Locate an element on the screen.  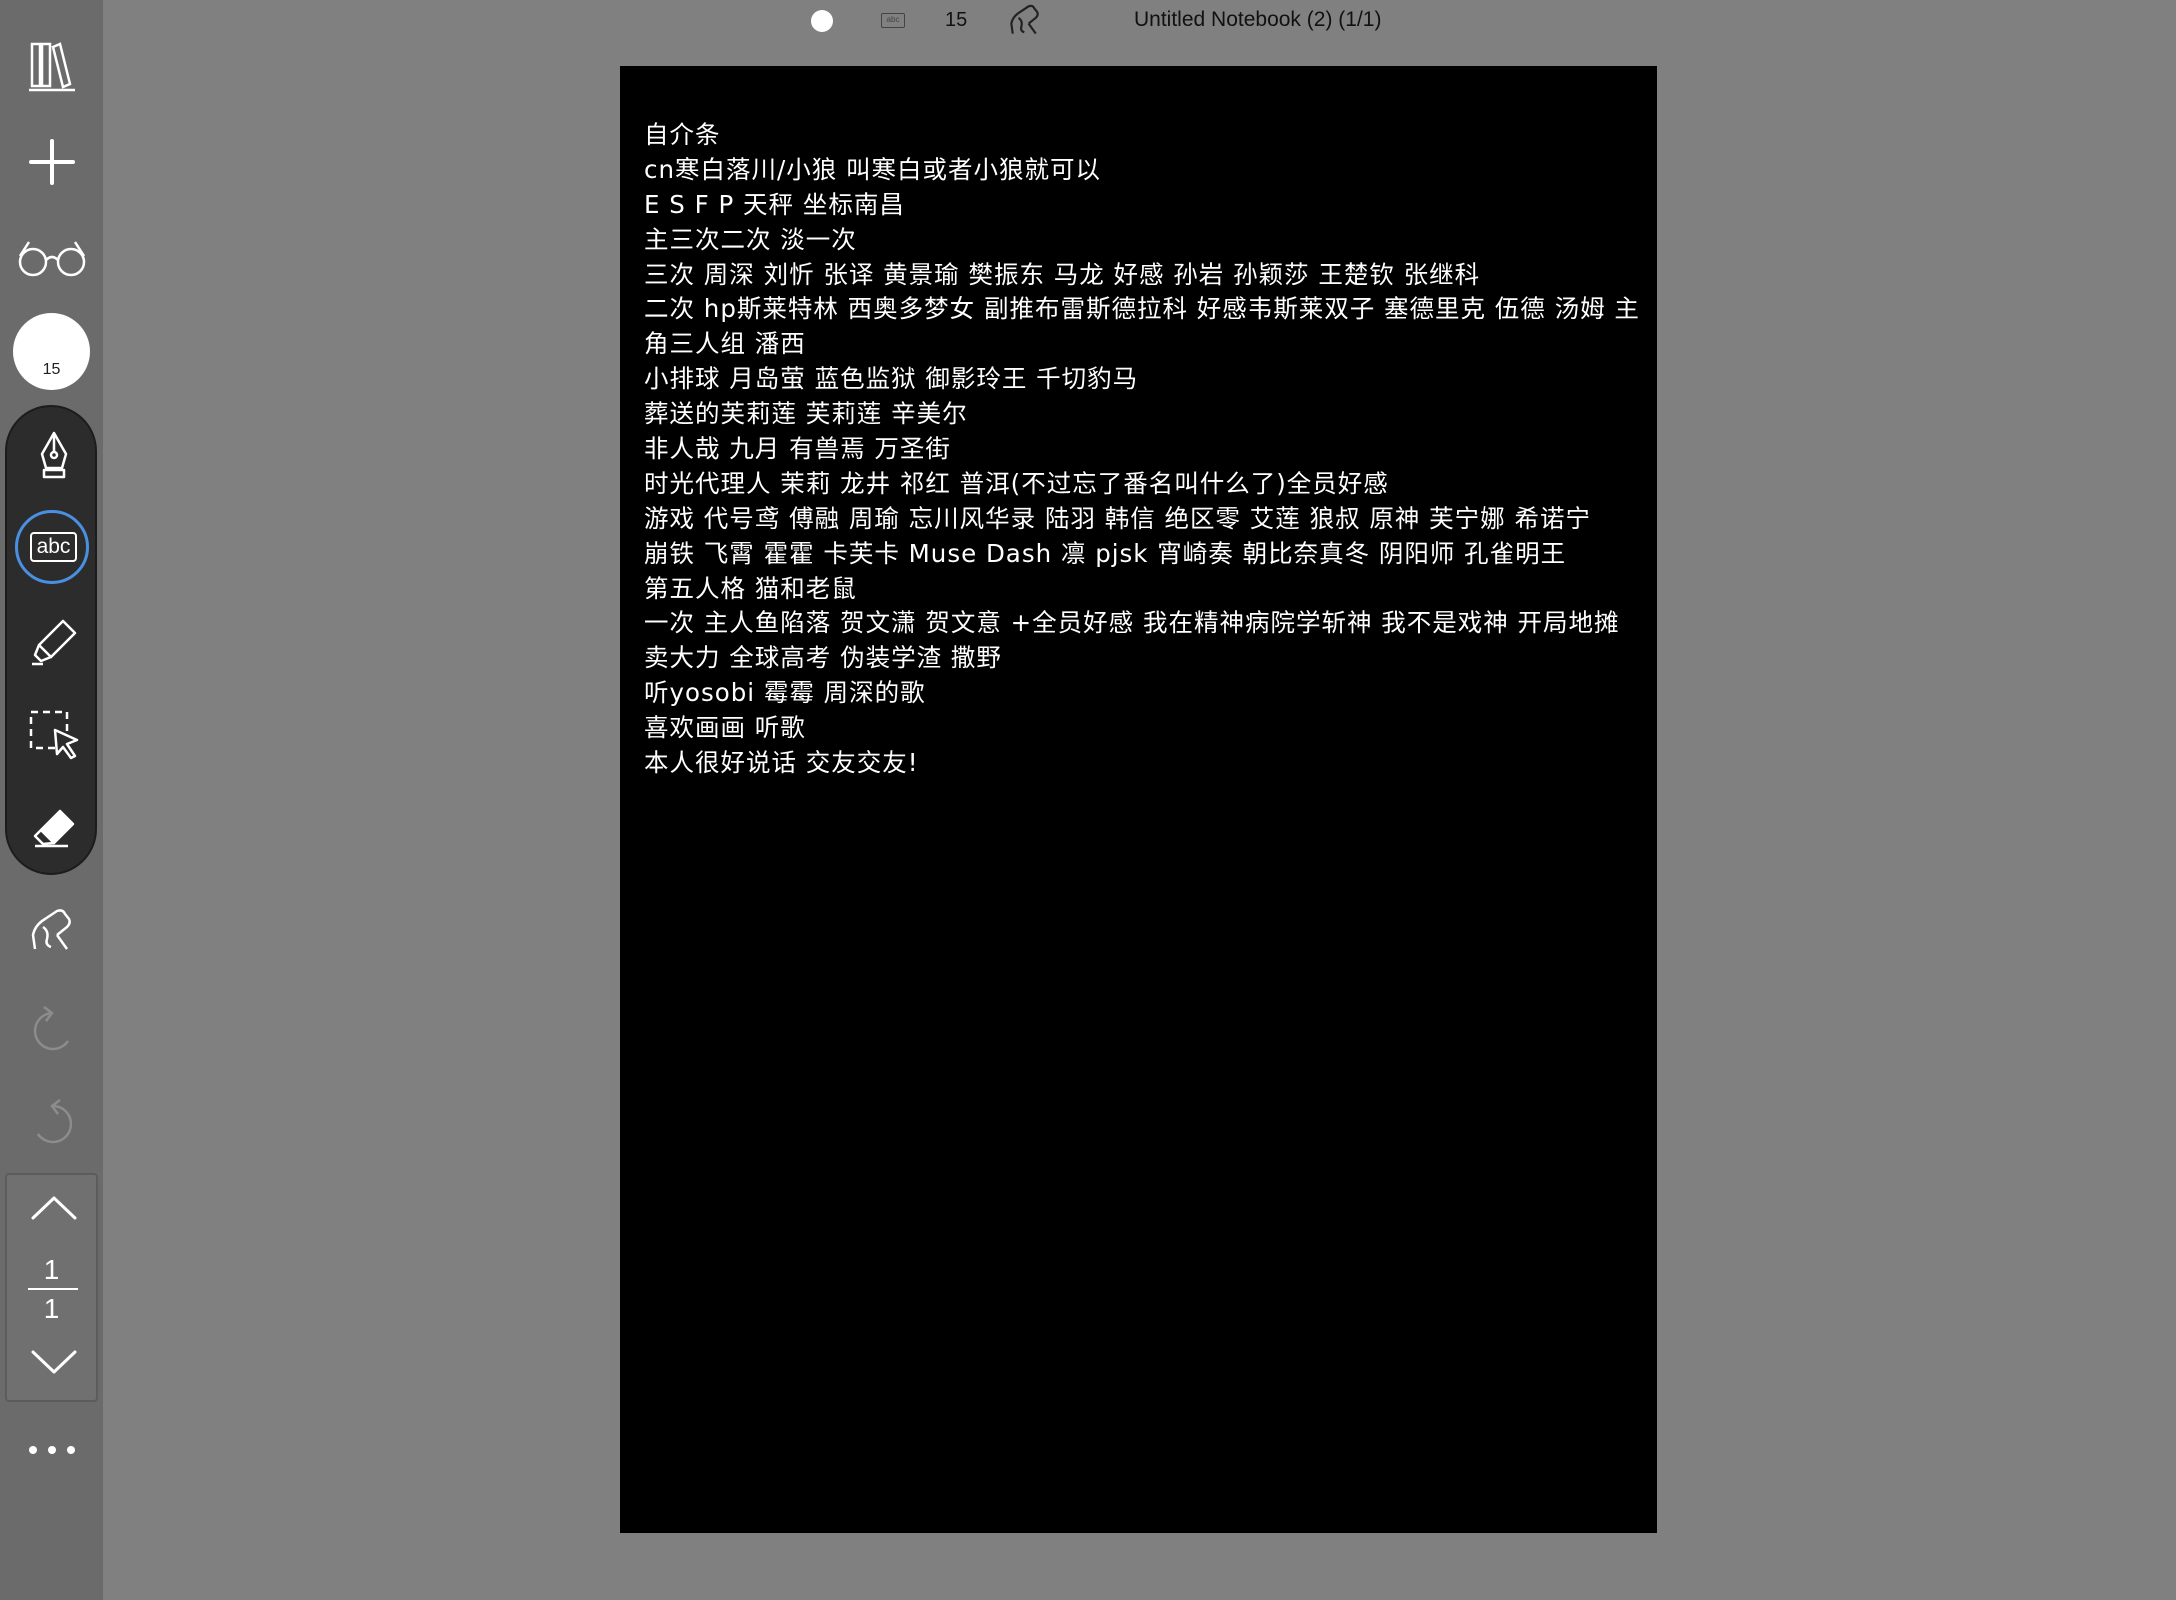
eraser-tool-button is located at coordinates (53, 828).